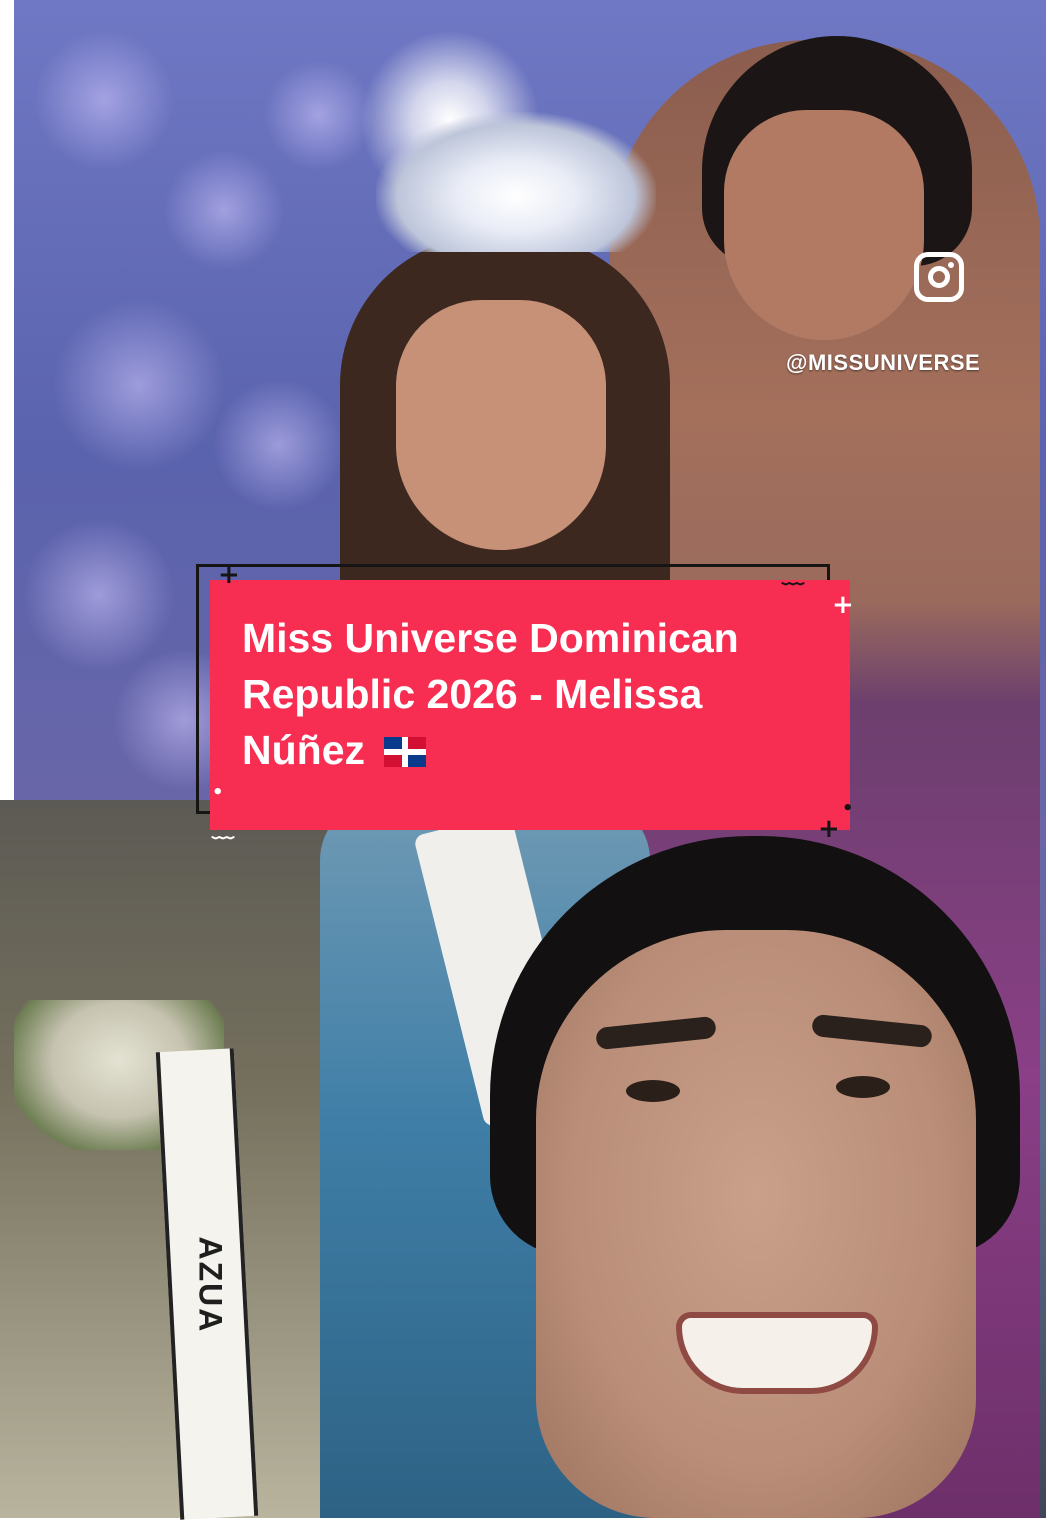 The width and height of the screenshot is (1048, 1520). Describe the element at coordinates (653, 1091) in the screenshot. I see `reactor-left-eye` at that location.